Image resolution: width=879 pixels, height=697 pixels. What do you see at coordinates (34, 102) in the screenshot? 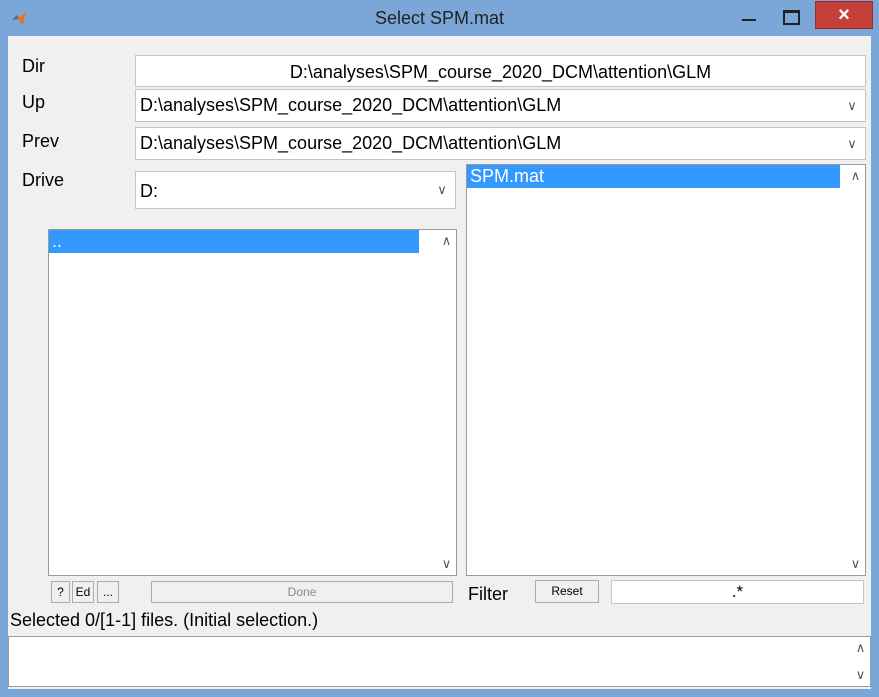
I see `up-label: Up` at bounding box center [34, 102].